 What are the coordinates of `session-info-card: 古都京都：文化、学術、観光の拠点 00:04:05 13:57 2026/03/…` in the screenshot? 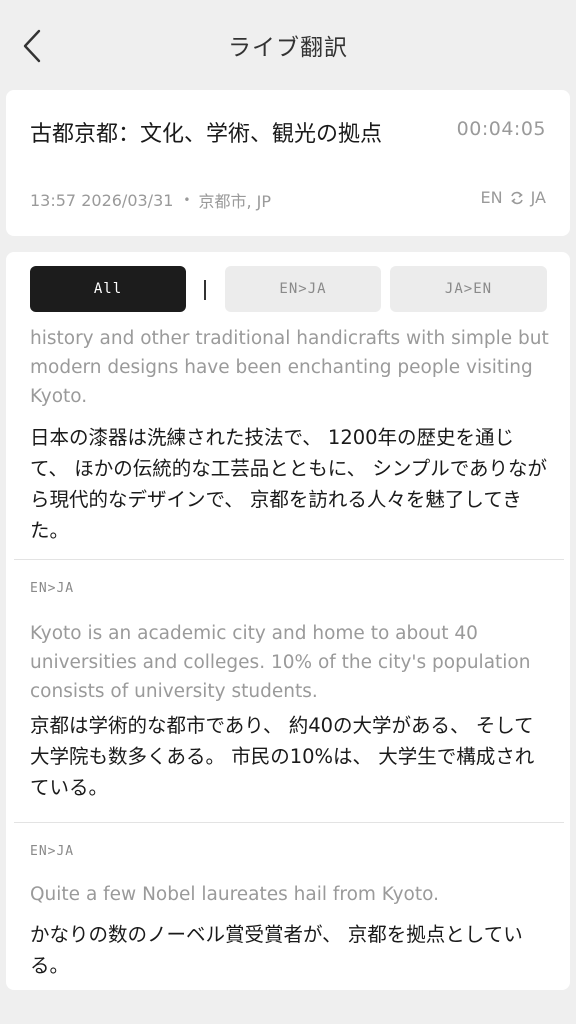 It's located at (288, 163).